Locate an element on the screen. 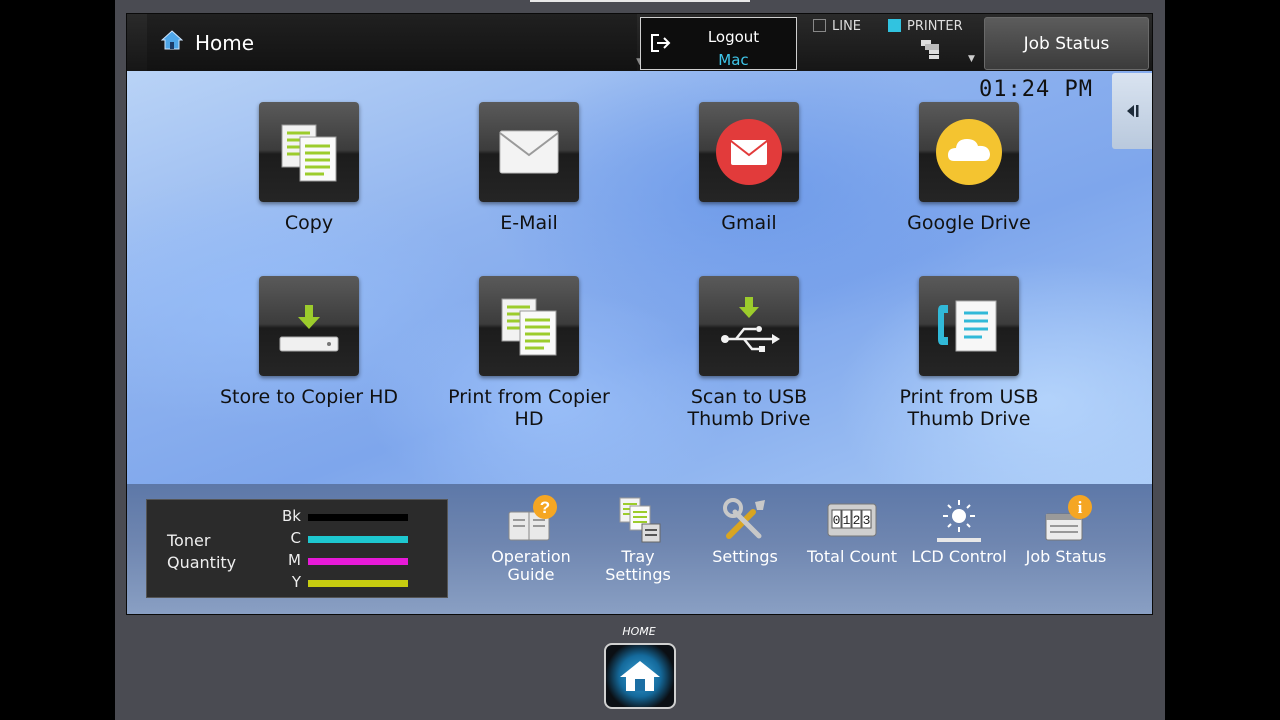  svg-text: 1 is located at coordinates (847, 520).